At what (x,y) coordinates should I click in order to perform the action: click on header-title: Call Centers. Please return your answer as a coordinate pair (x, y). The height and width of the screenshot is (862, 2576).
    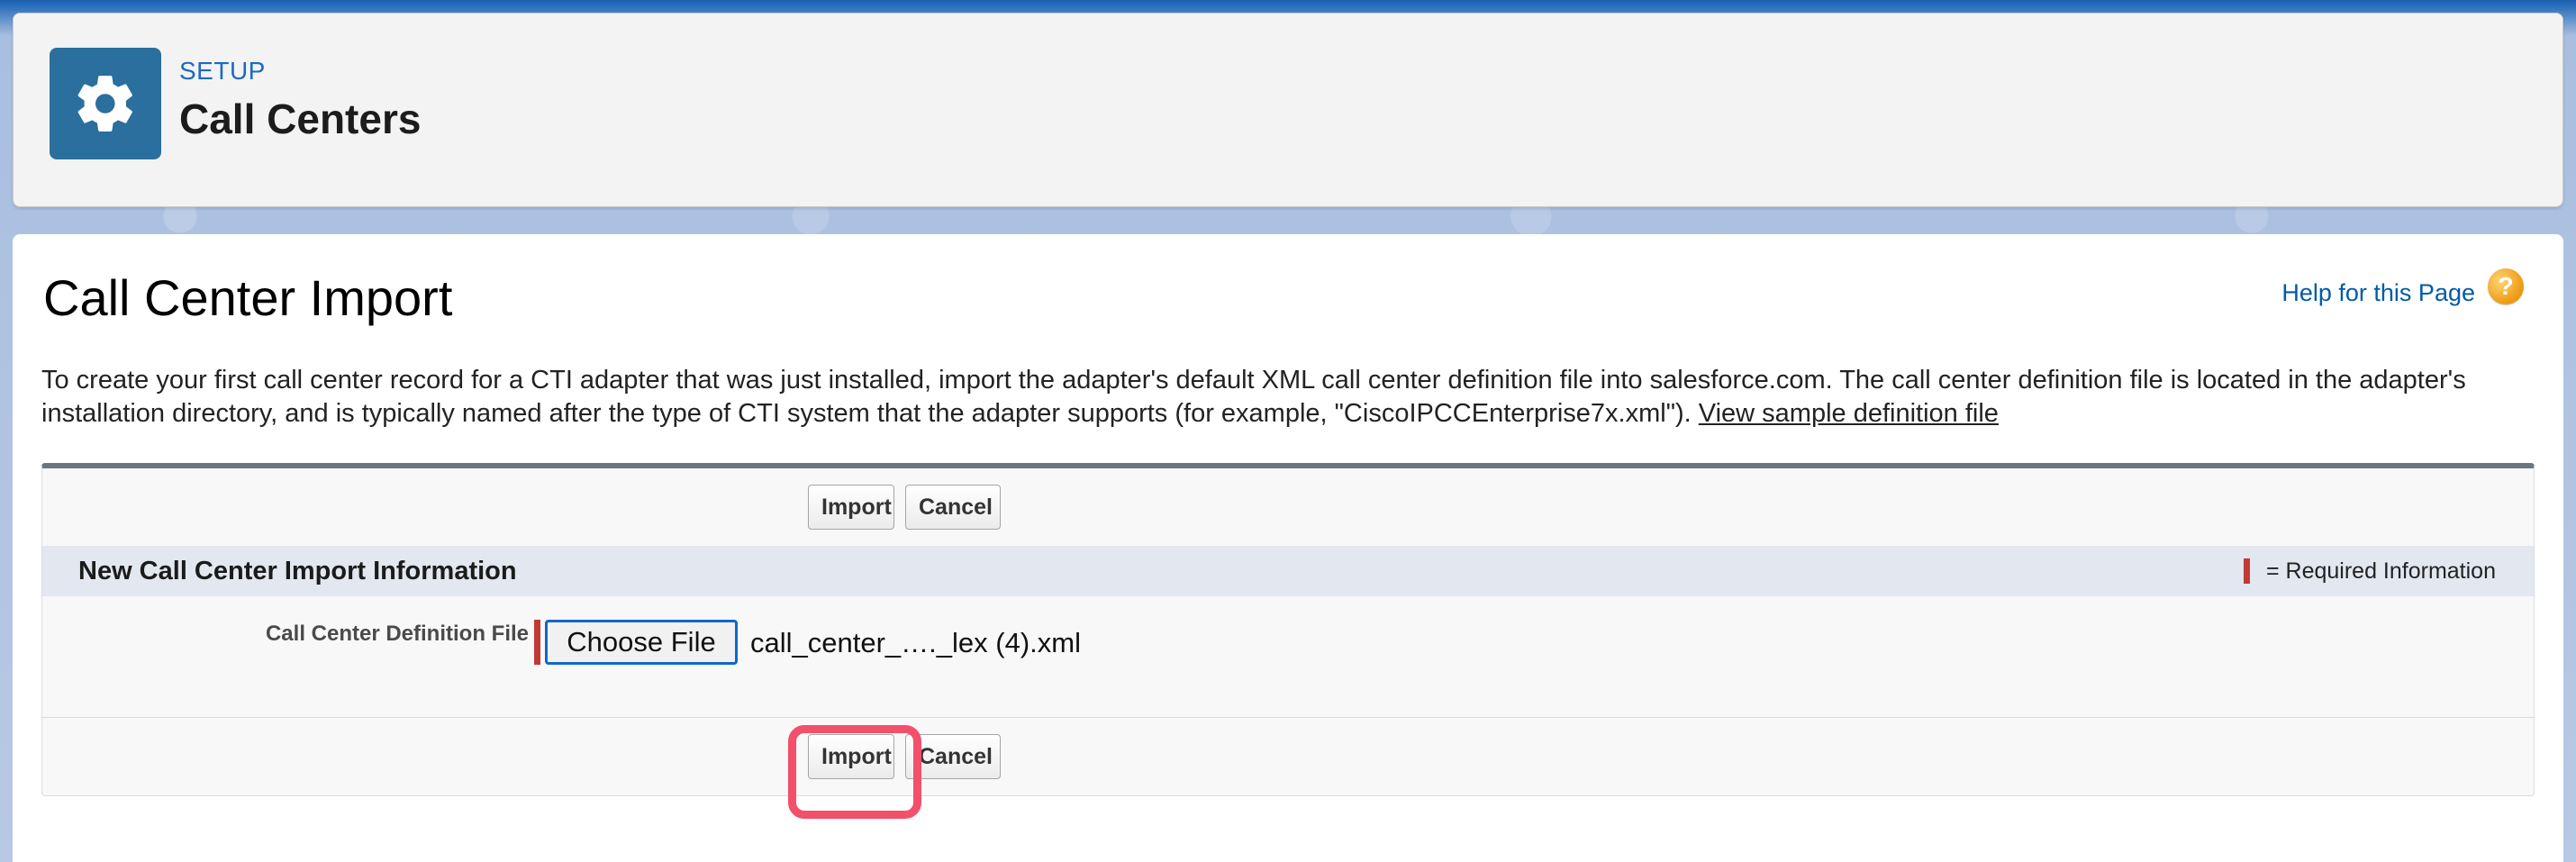
    Looking at the image, I should click on (300, 118).